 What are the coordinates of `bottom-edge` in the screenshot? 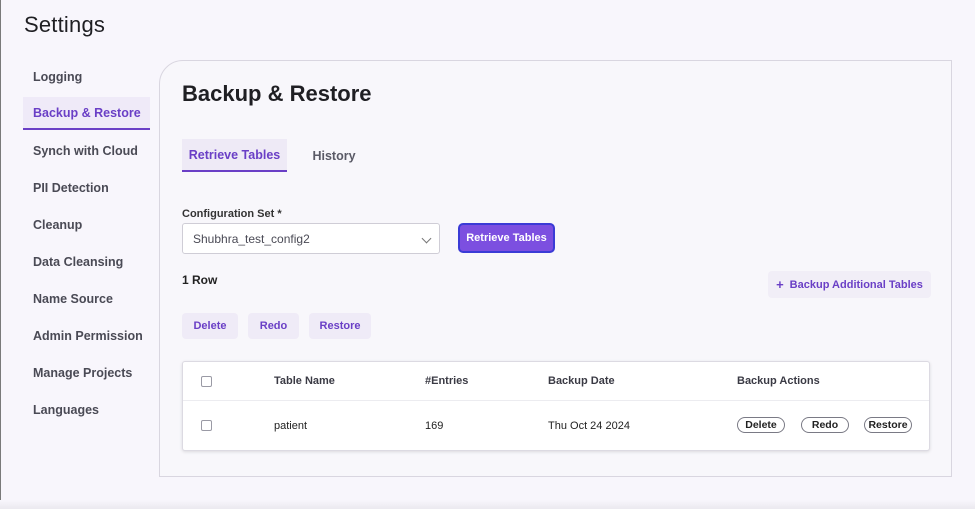 It's located at (487, 504).